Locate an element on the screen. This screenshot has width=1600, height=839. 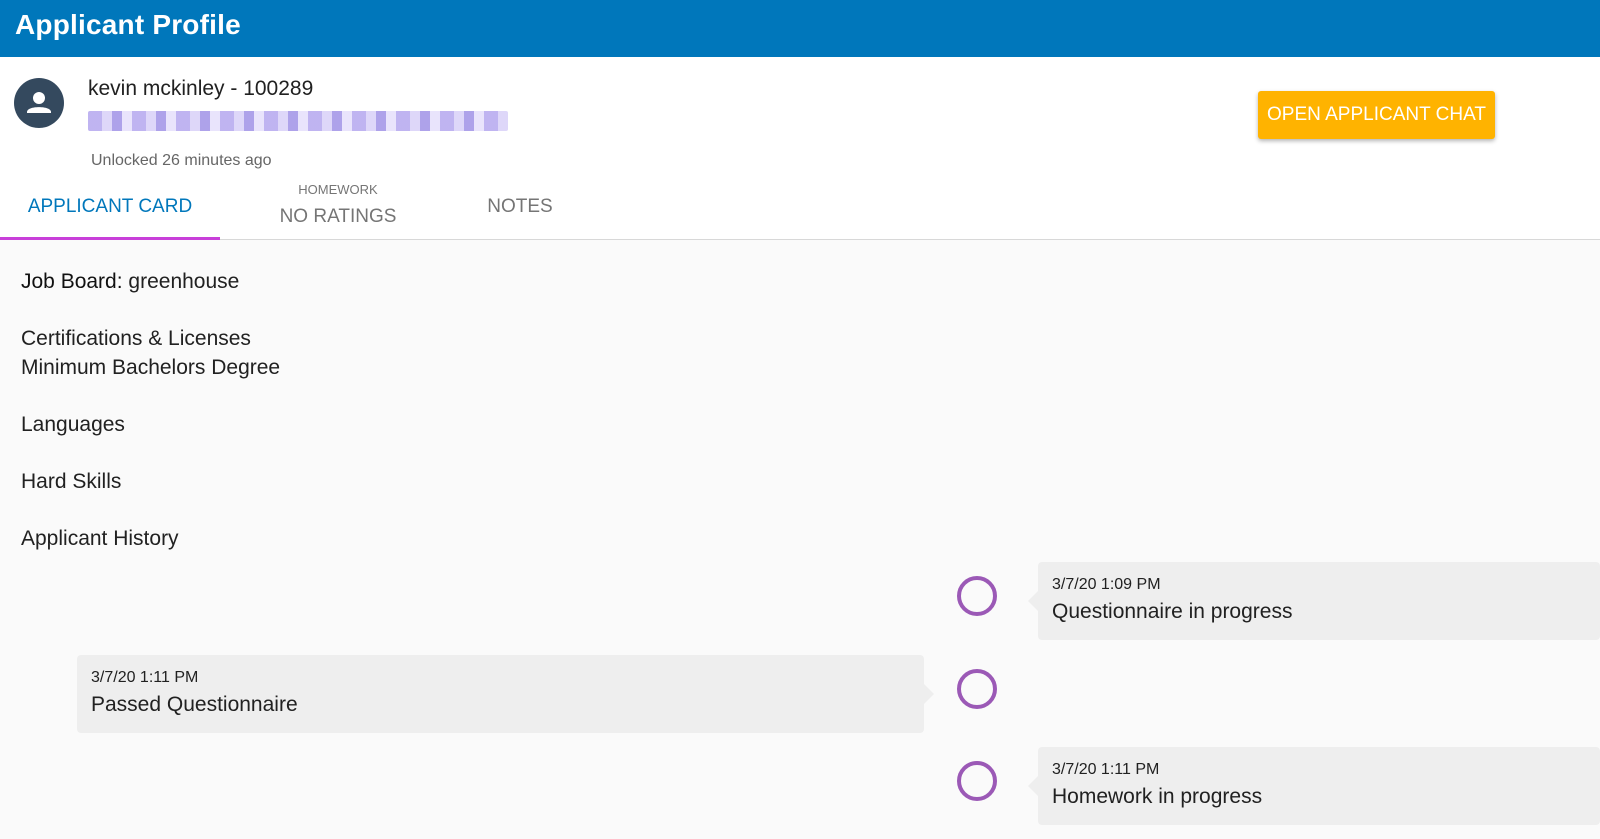
tab-applicant-card: APPLICANT CARD is located at coordinates (110, 207).